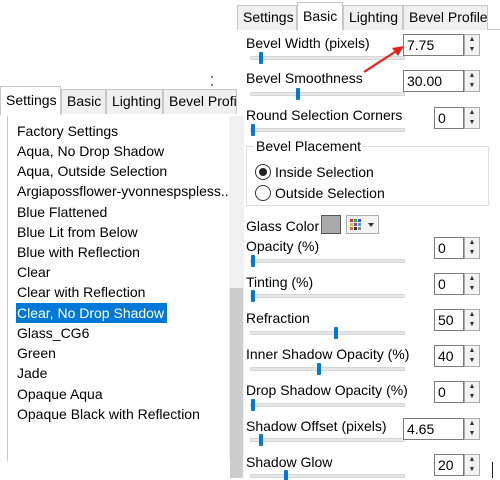 The image size is (500, 480). Describe the element at coordinates (327, 261) in the screenshot. I see `opacity-slider` at that location.